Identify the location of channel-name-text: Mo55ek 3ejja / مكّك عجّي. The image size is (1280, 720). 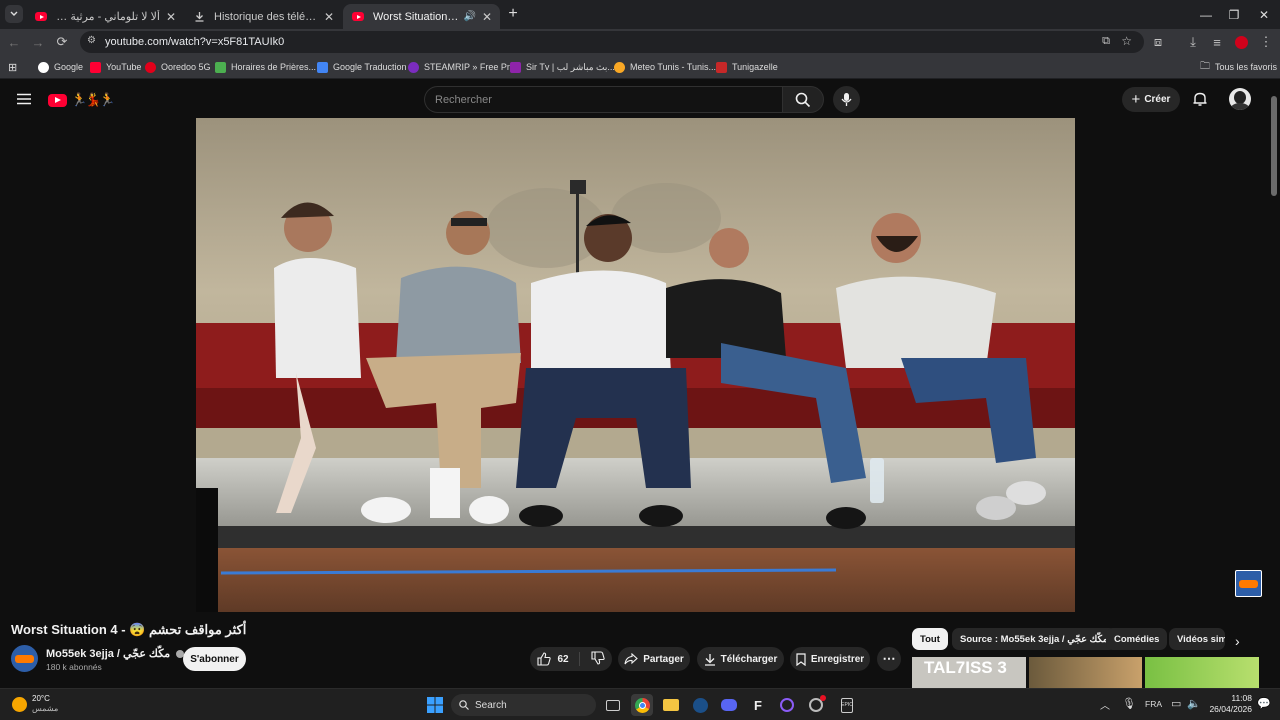
(108, 654).